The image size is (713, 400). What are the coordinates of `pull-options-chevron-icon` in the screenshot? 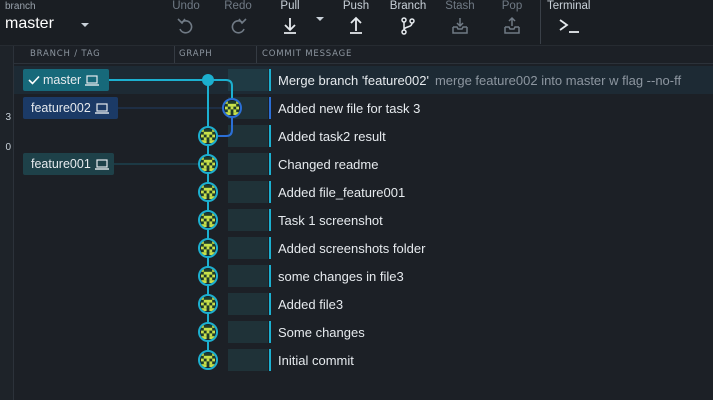 It's located at (320, 19).